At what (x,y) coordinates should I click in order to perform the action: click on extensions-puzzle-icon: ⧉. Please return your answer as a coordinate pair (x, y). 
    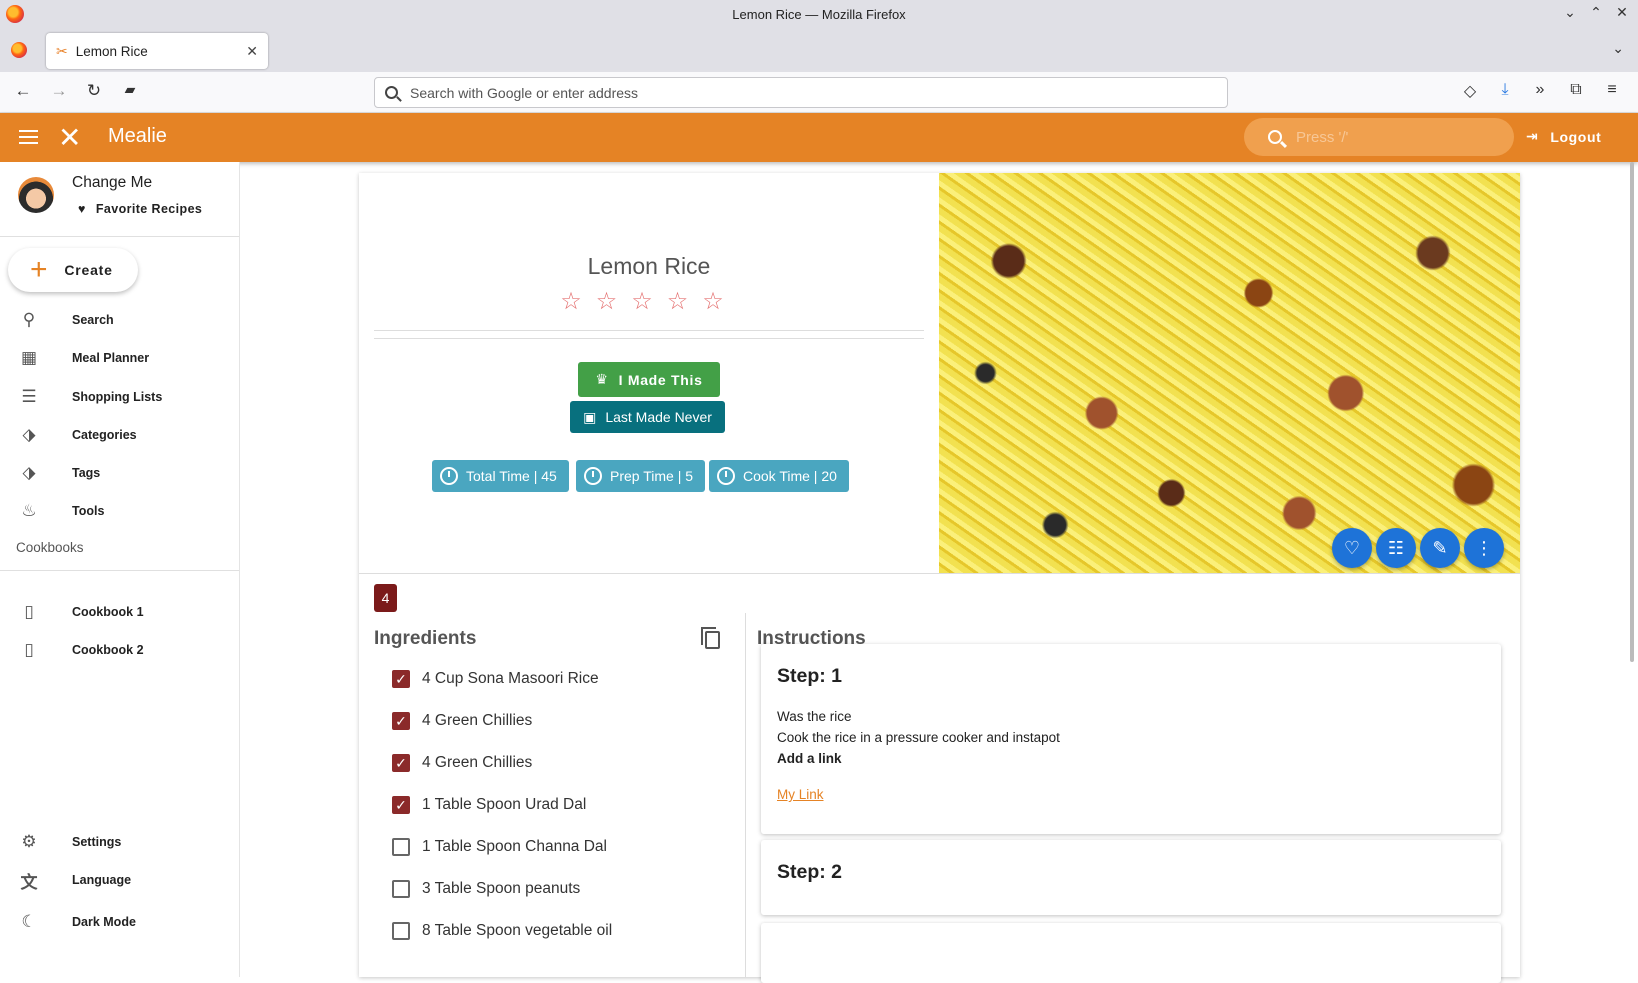
    Looking at the image, I should click on (1576, 90).